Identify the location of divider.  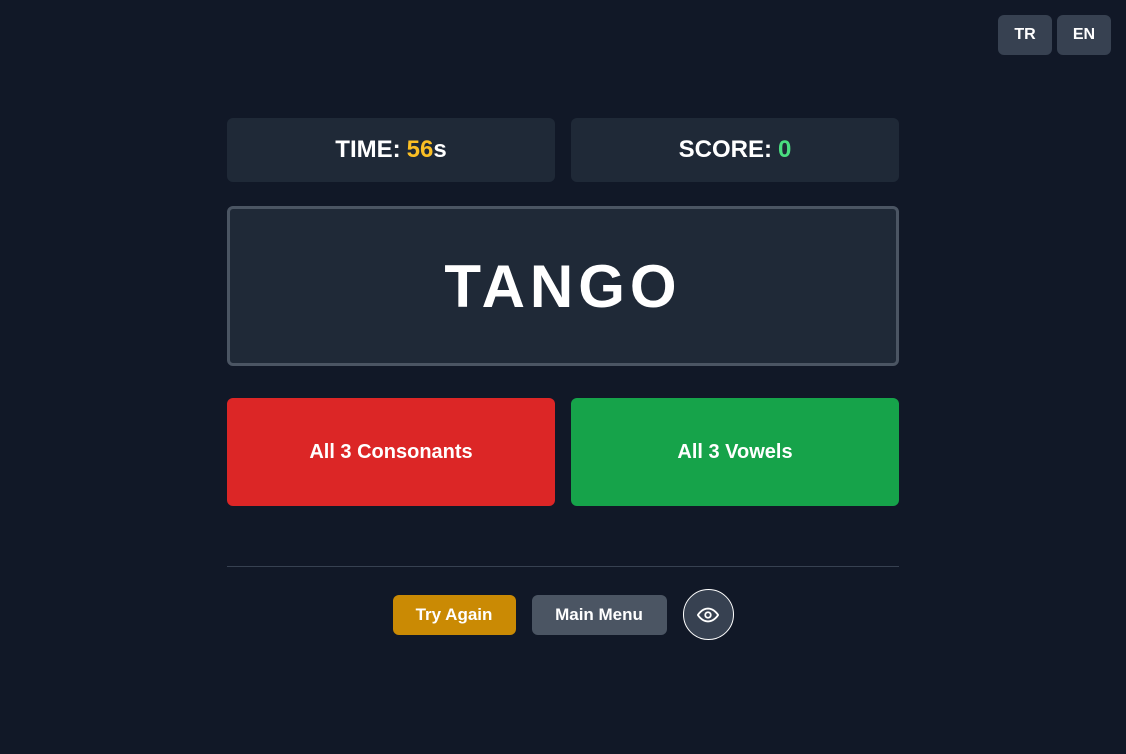
(563, 566).